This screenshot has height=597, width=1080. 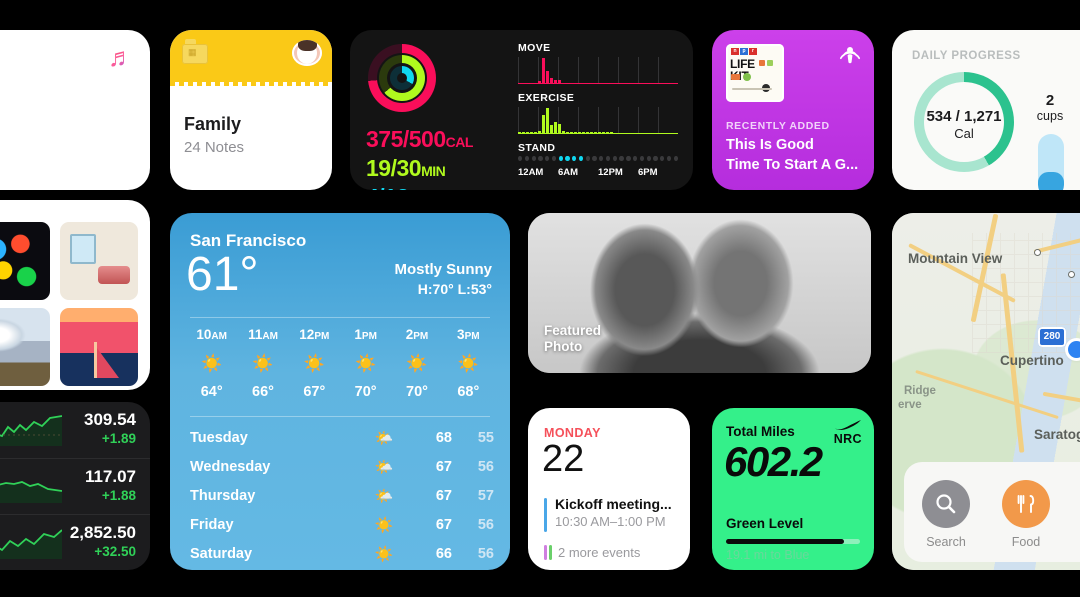 What do you see at coordinates (443, 524) in the screenshot?
I see `day-high: 67` at bounding box center [443, 524].